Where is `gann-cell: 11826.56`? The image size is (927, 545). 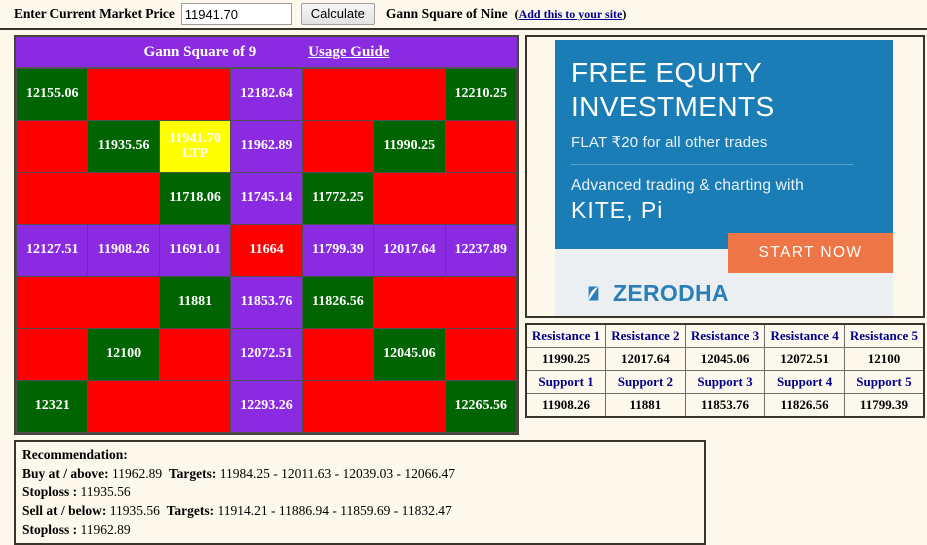 gann-cell: 11826.56 is located at coordinates (338, 302).